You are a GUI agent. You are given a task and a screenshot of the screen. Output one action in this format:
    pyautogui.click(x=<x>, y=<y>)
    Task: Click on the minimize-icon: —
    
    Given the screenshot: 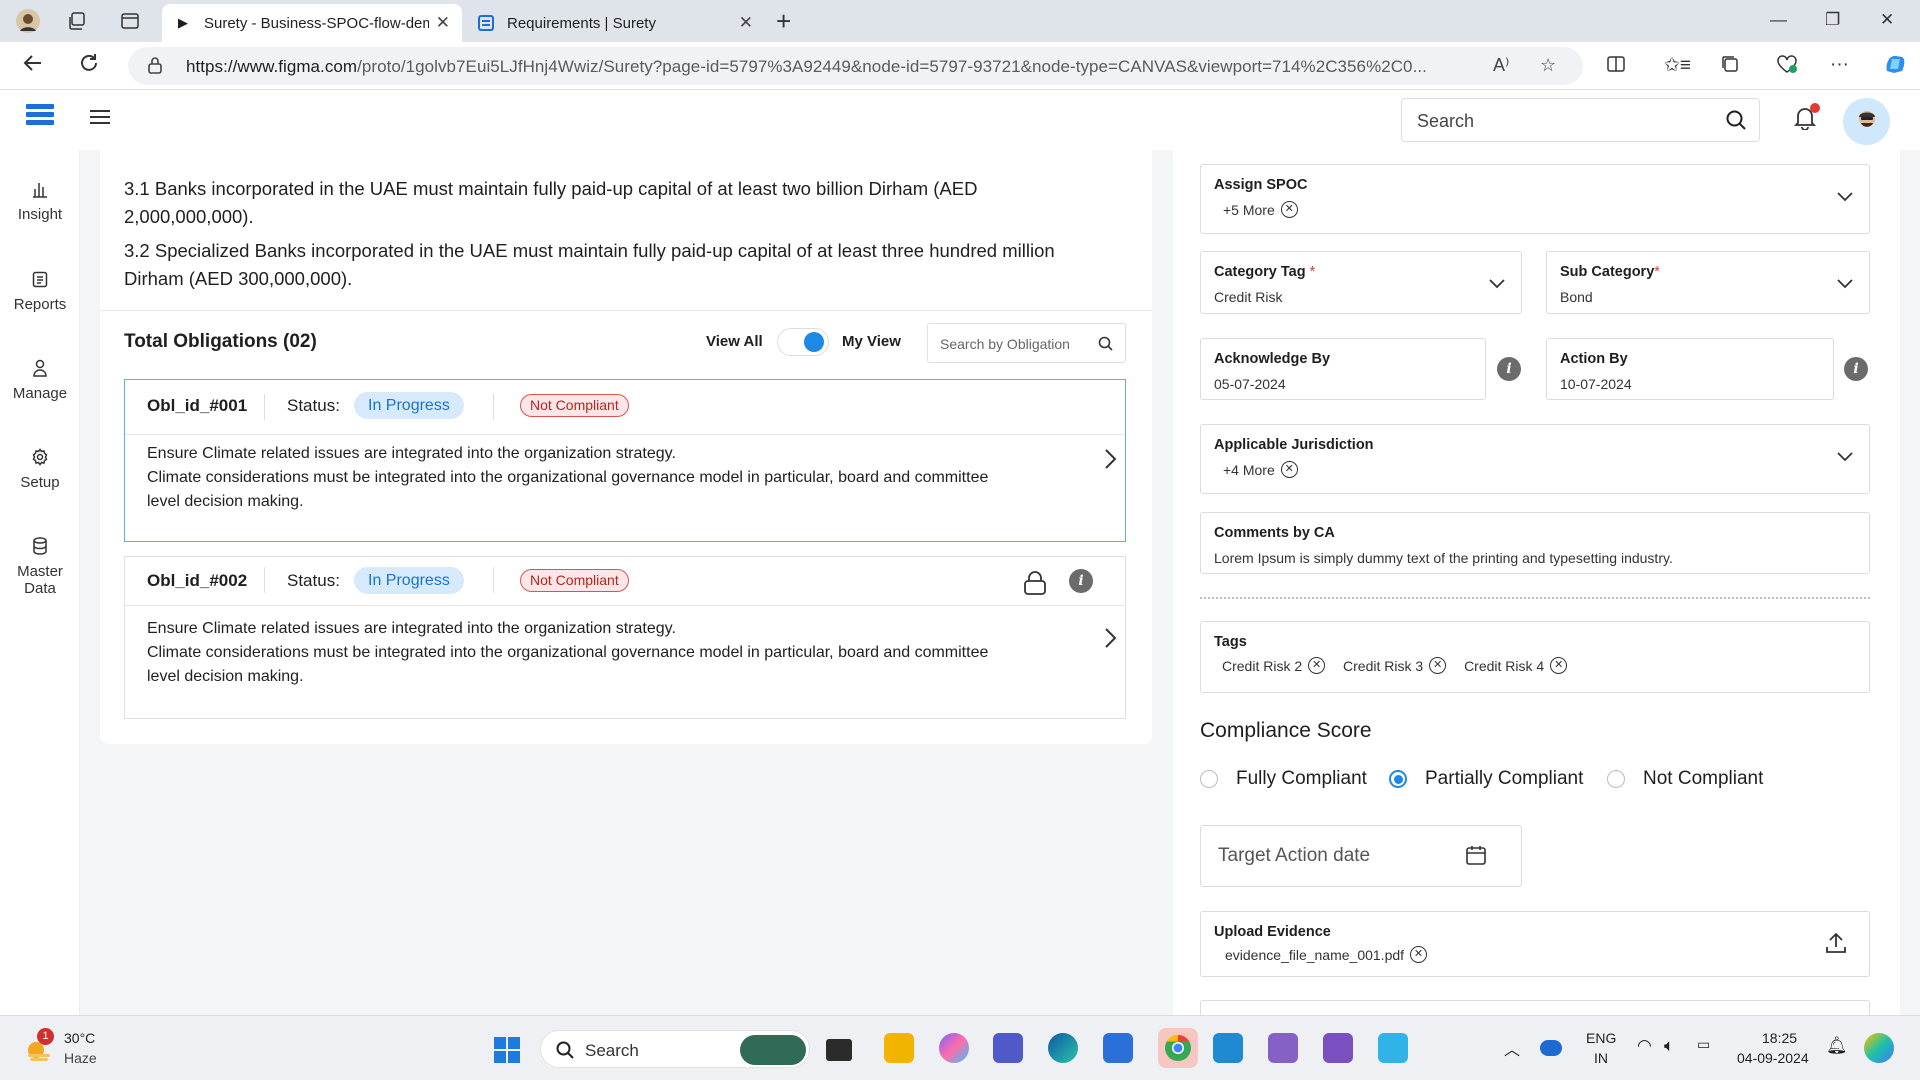 What is the action you would take?
    pyautogui.click(x=1778, y=20)
    